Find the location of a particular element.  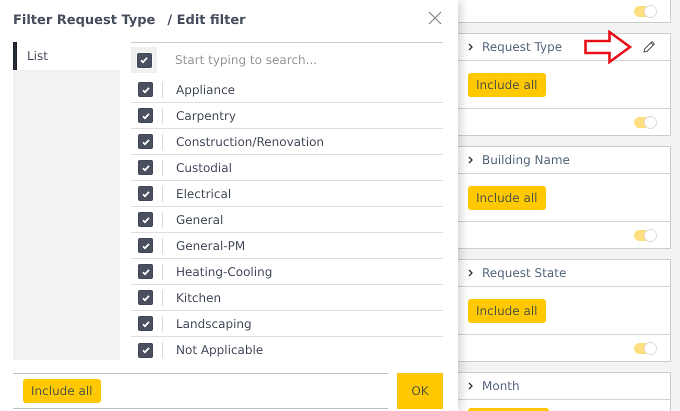

list-tab: List is located at coordinates (66, 56).